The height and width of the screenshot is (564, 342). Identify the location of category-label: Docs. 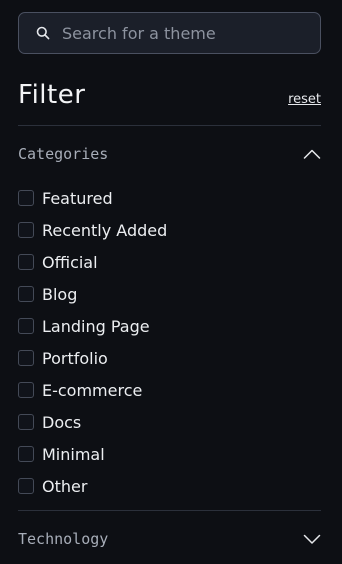
(62, 422).